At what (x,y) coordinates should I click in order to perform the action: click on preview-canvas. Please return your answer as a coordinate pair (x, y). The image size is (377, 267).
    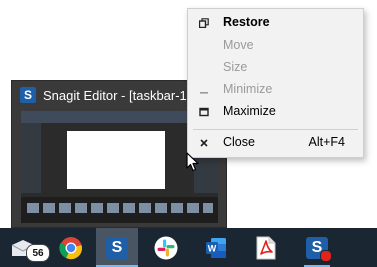
    Looking at the image, I should click on (116, 160).